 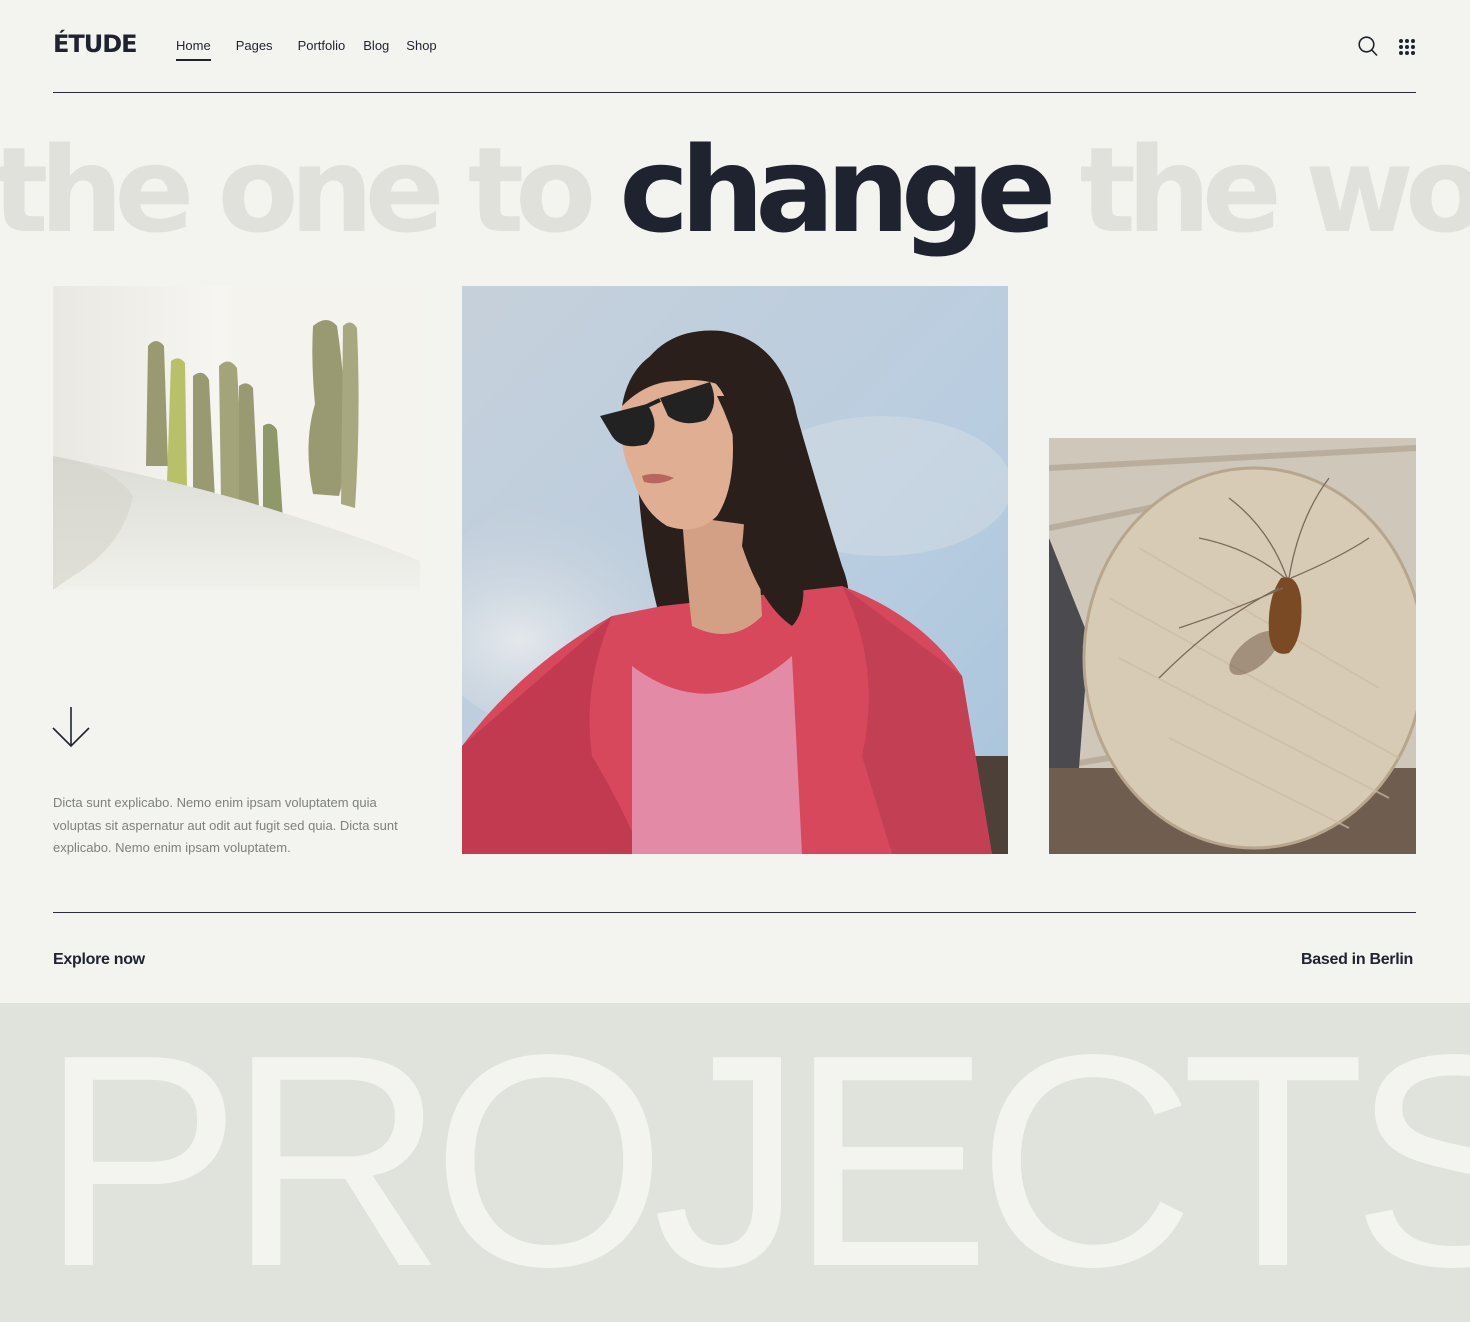 What do you see at coordinates (99, 960) in the screenshot?
I see `explore-now-link: Explore now` at bounding box center [99, 960].